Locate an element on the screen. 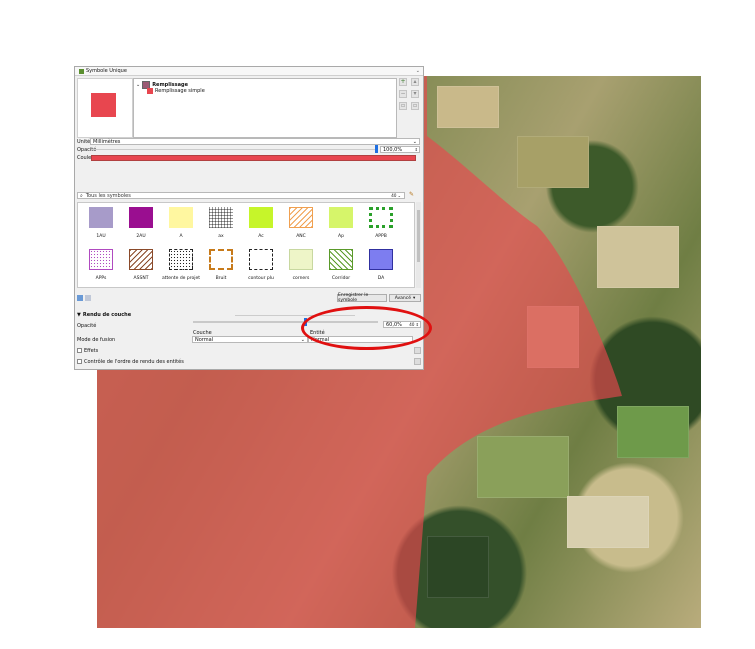 This screenshot has height=649, width=755. symbol-label: Ap is located at coordinates (341, 236).